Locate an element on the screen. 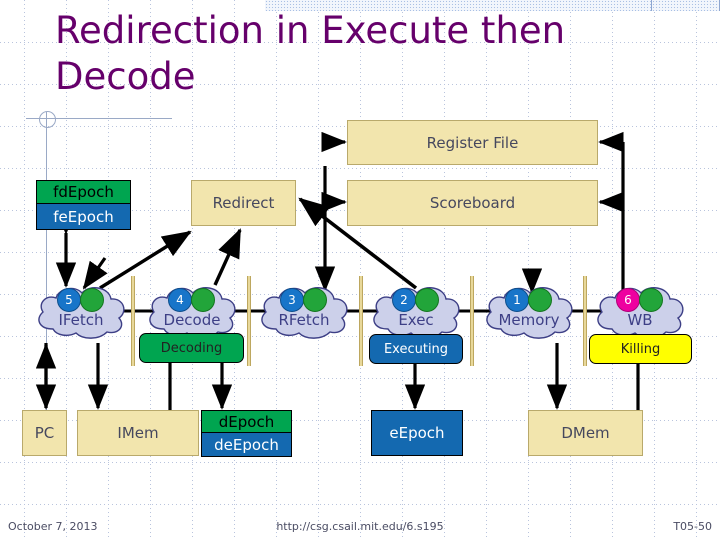 The width and height of the screenshot is (720, 540). dmem-label: DMem is located at coordinates (585, 433).